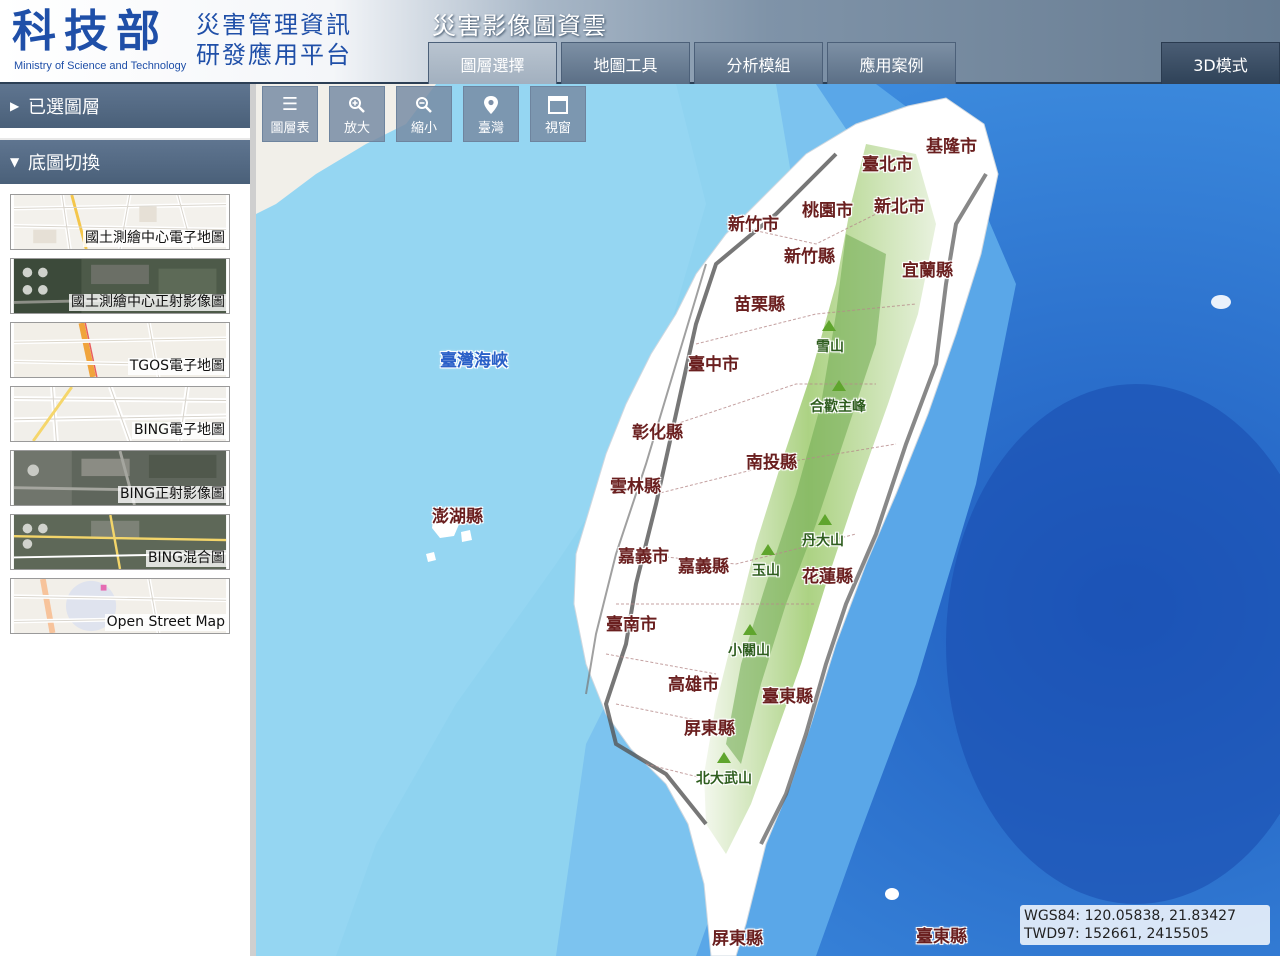 This screenshot has height=956, width=1280. Describe the element at coordinates (771, 463) in the screenshot. I see `place-label: 南投縣` at that location.